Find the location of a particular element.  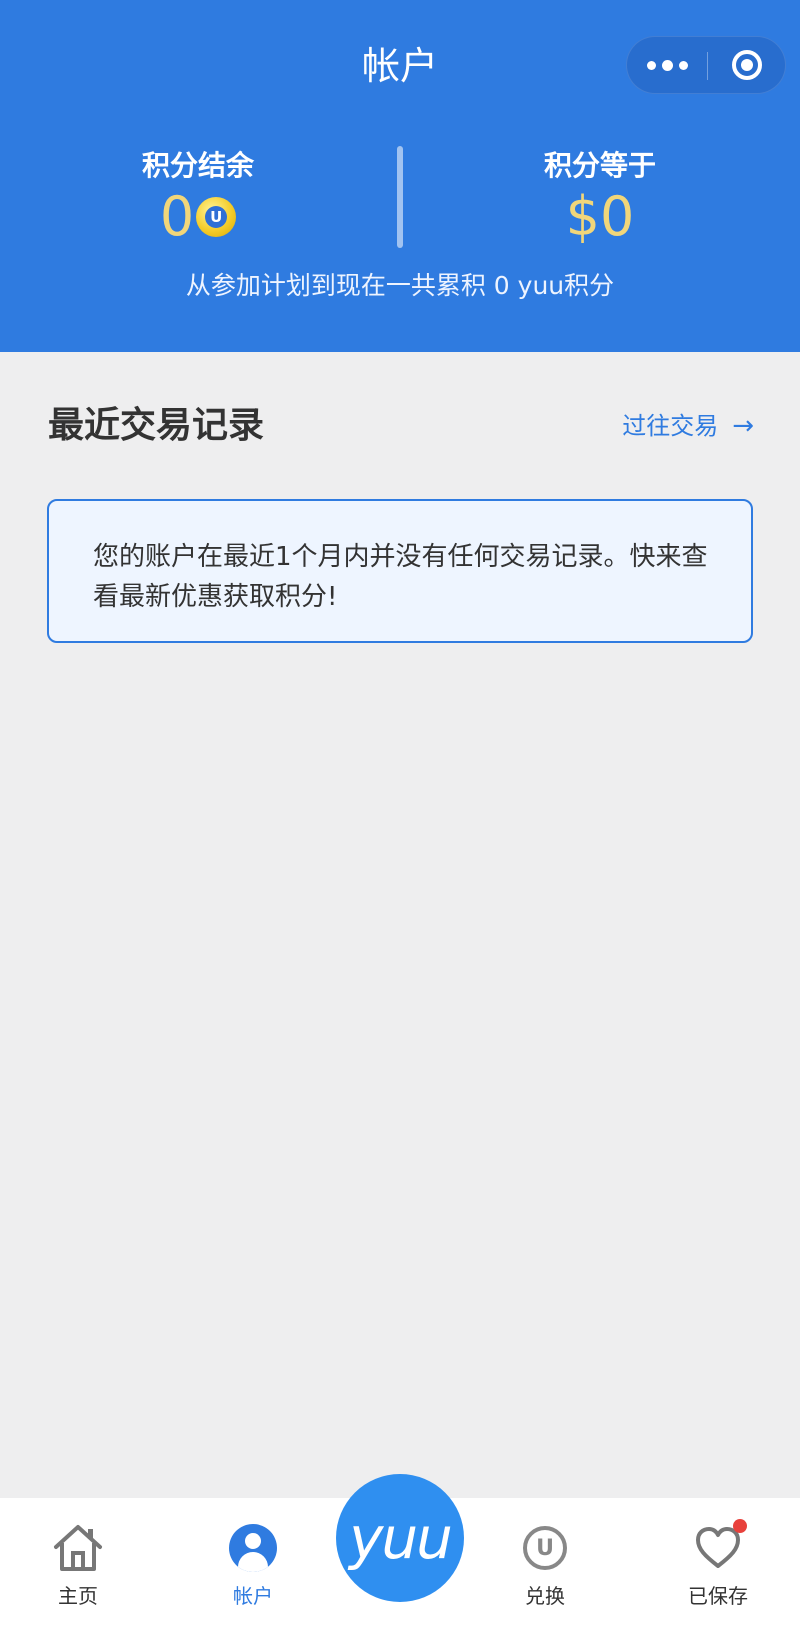

tab-redeem: U 兑换 is located at coordinates (545, 1565).